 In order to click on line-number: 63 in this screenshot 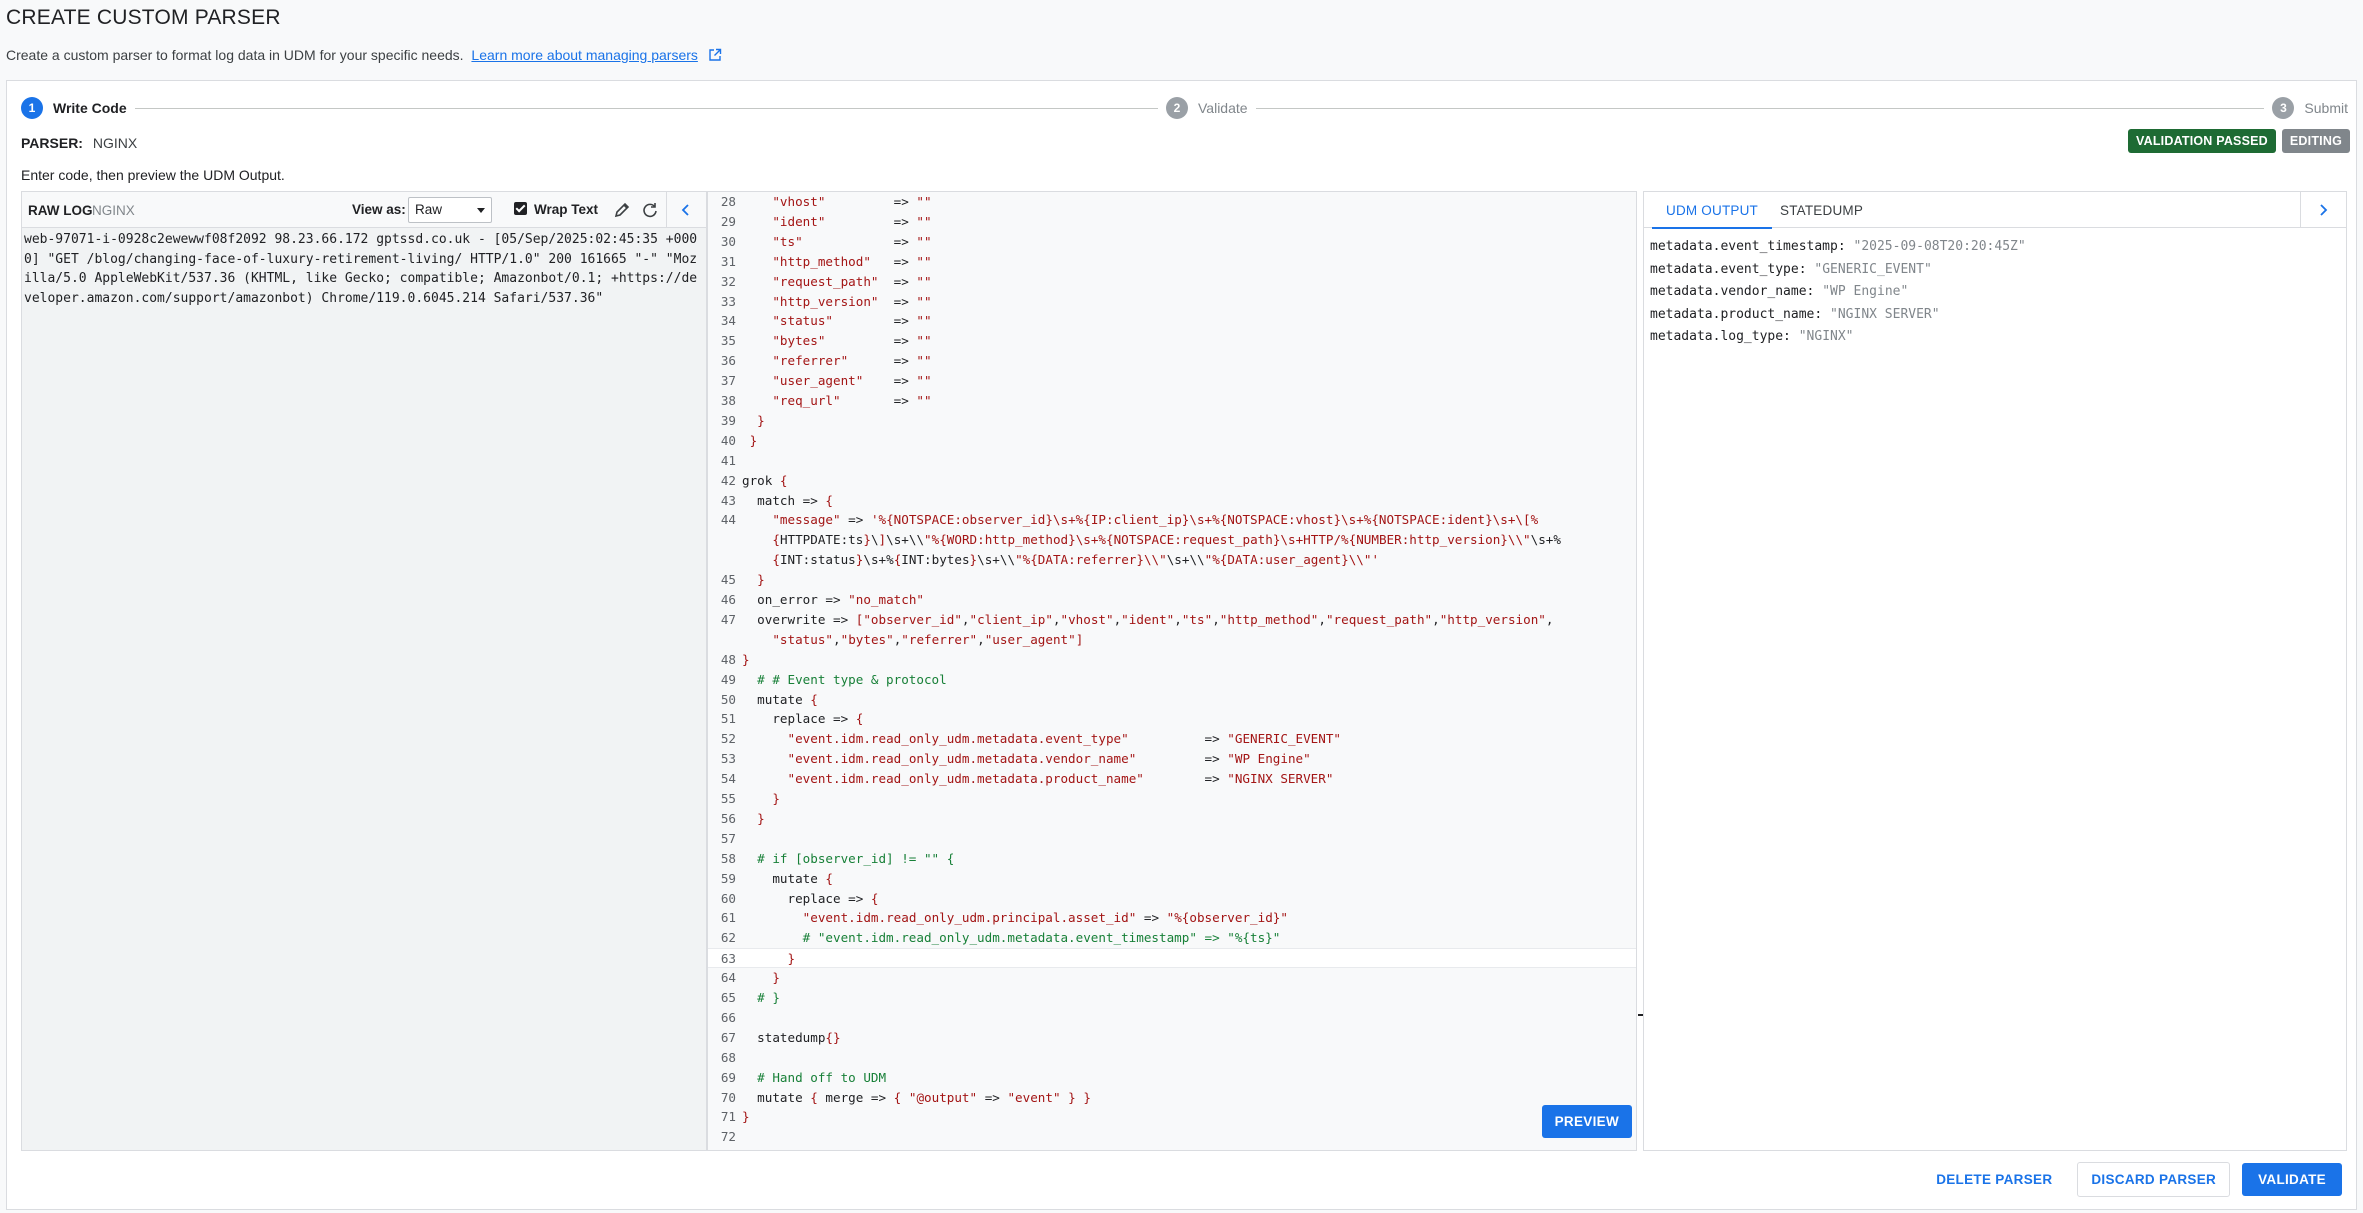, I will do `click(728, 959)`.